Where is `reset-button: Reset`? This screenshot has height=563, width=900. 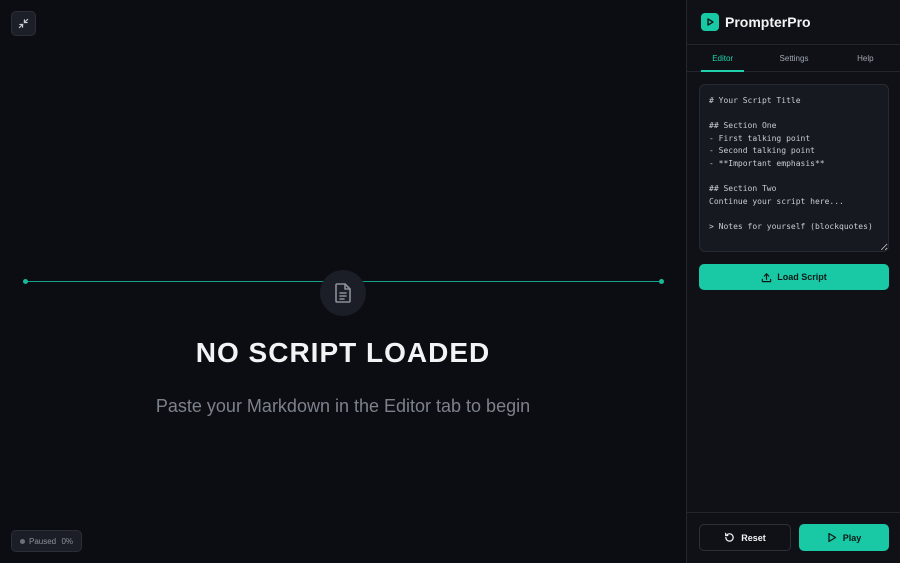 reset-button: Reset is located at coordinates (745, 537).